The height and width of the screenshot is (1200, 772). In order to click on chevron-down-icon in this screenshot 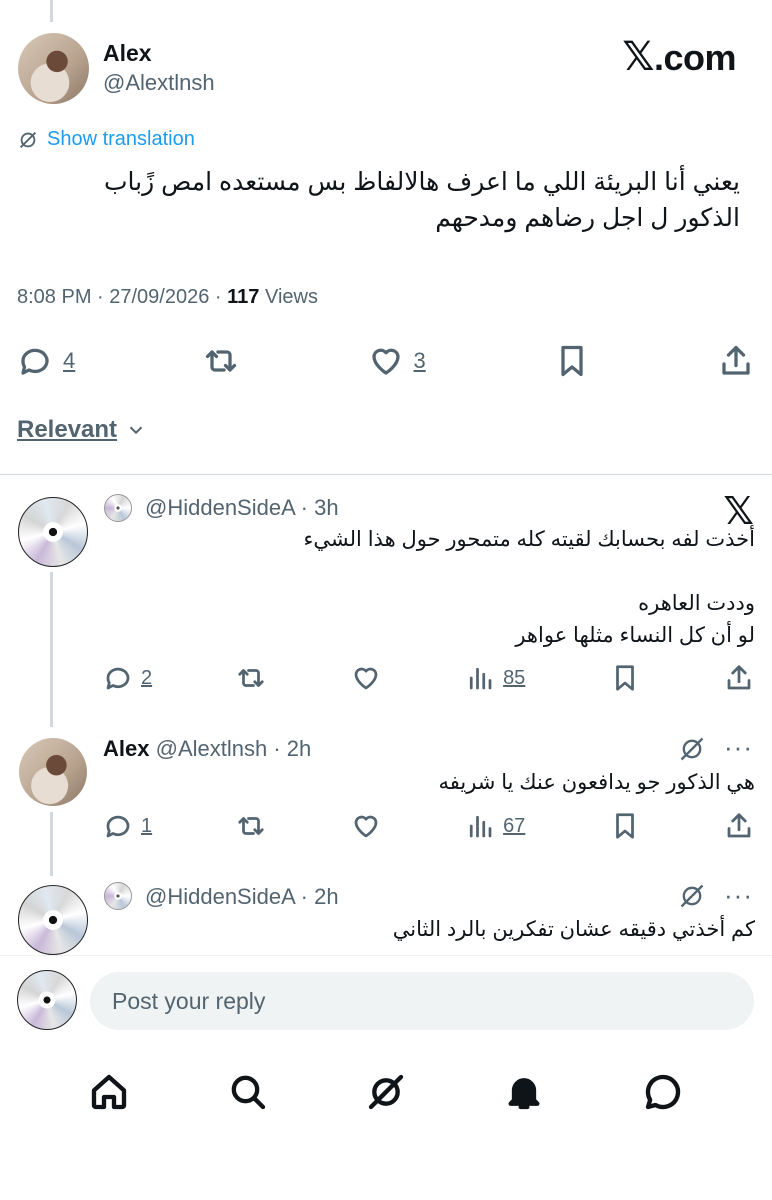, I will do `click(136, 430)`.